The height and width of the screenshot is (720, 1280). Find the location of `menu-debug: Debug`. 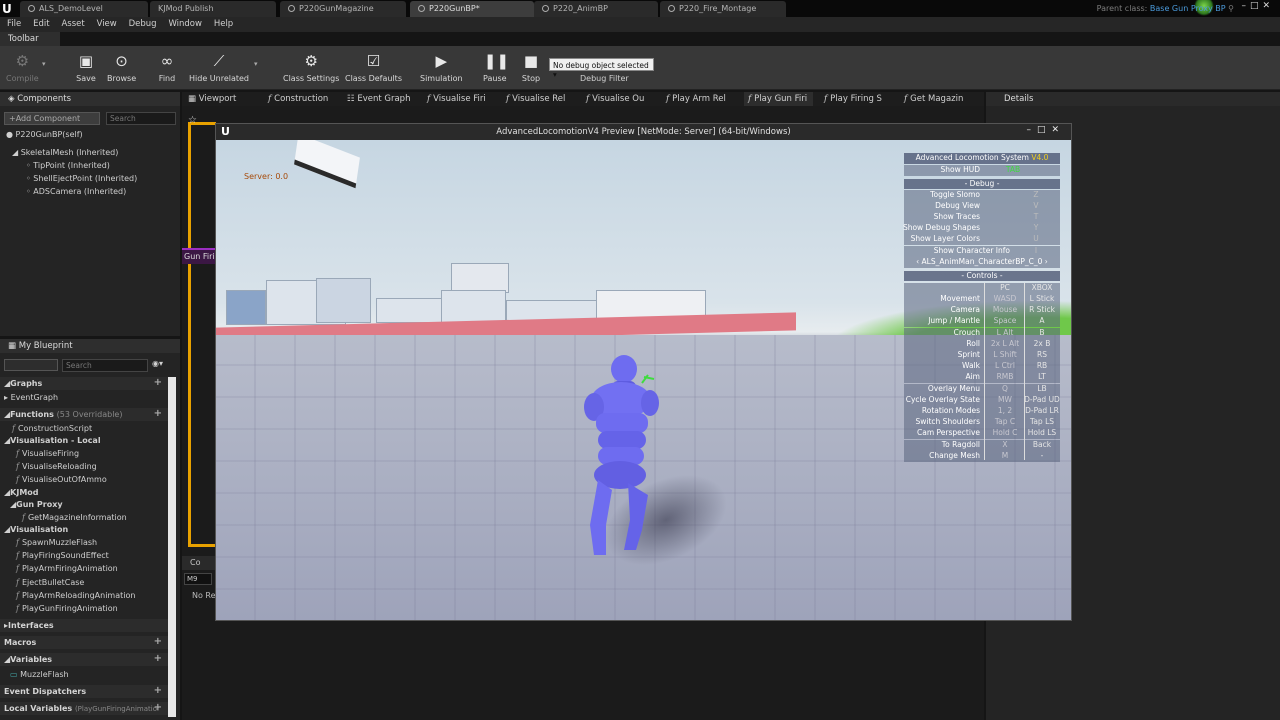

menu-debug: Debug is located at coordinates (143, 23).